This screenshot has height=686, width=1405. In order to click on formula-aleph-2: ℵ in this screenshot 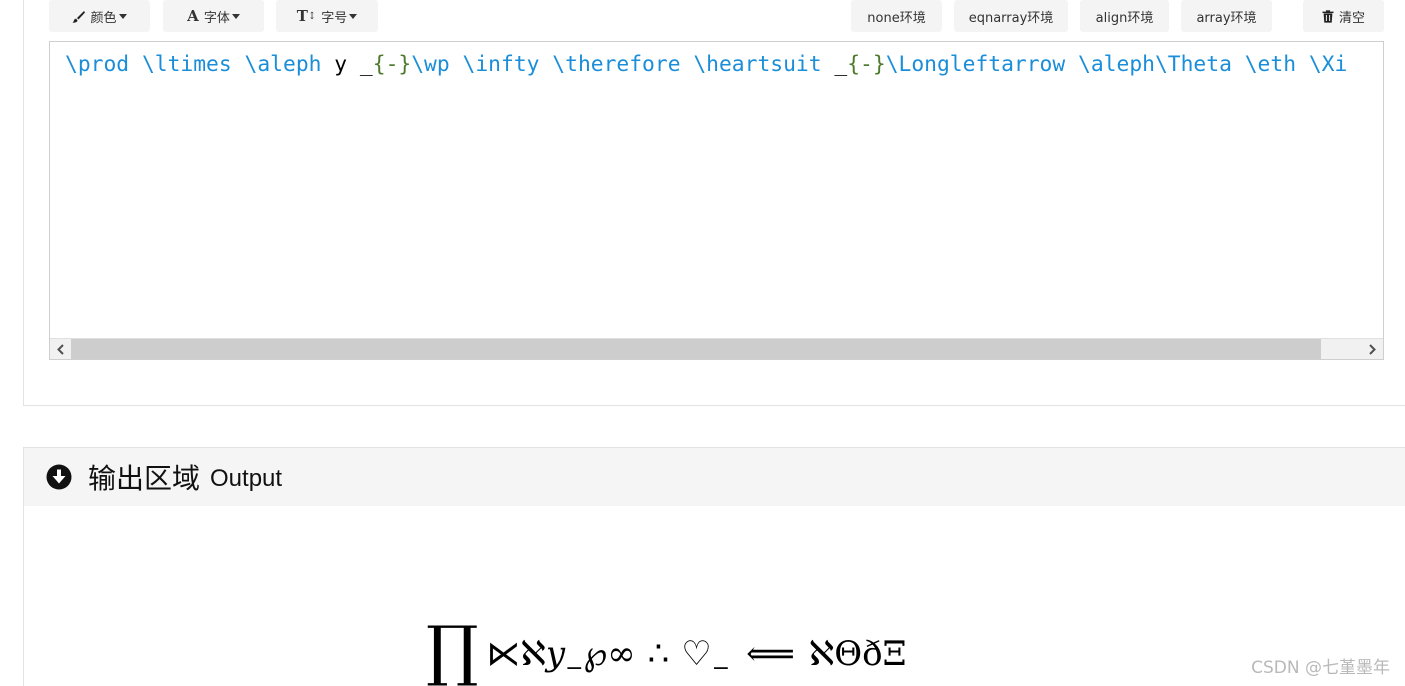, I will do `click(821, 654)`.